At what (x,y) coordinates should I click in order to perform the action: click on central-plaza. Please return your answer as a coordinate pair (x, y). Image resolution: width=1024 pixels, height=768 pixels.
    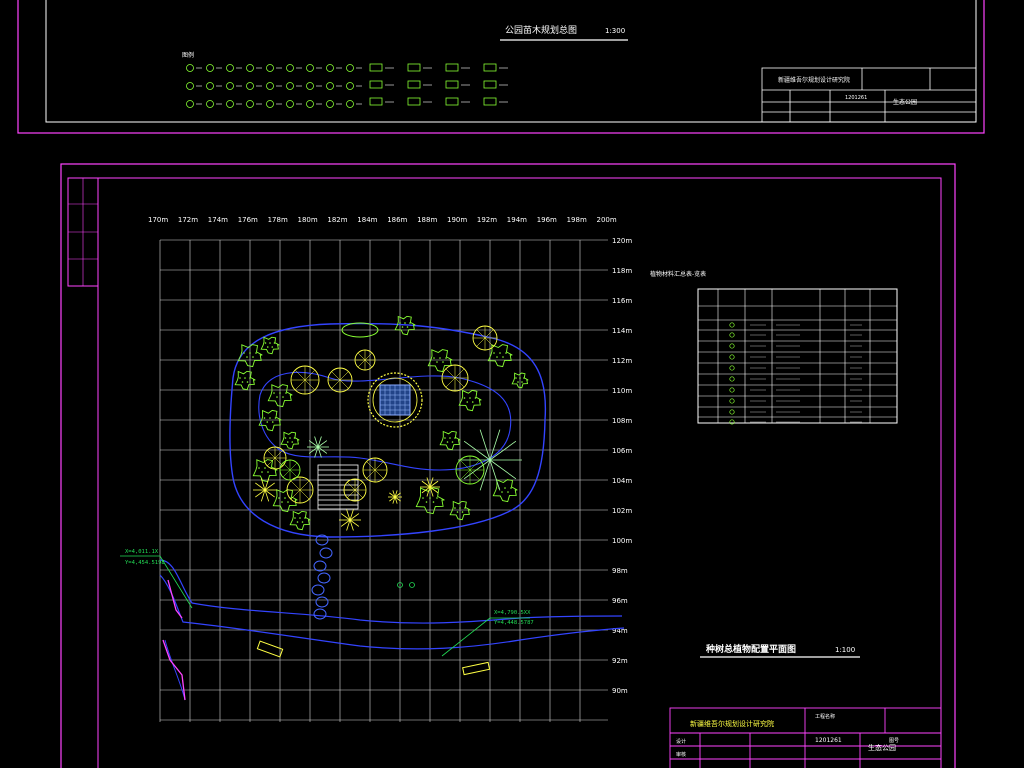
    Looking at the image, I should click on (395, 400).